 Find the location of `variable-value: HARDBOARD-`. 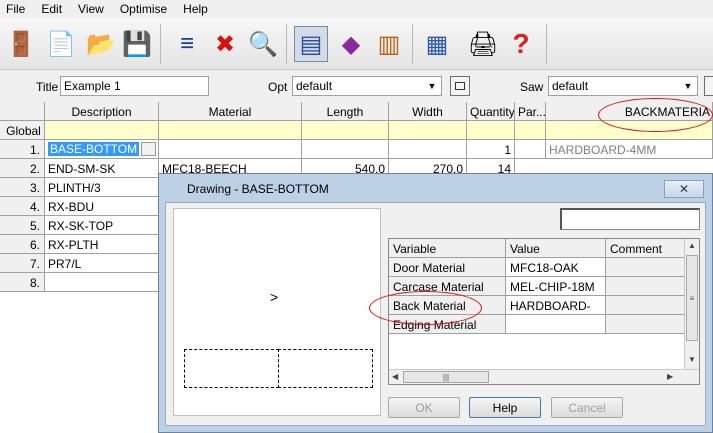

variable-value: HARDBOARD- is located at coordinates (556, 305).